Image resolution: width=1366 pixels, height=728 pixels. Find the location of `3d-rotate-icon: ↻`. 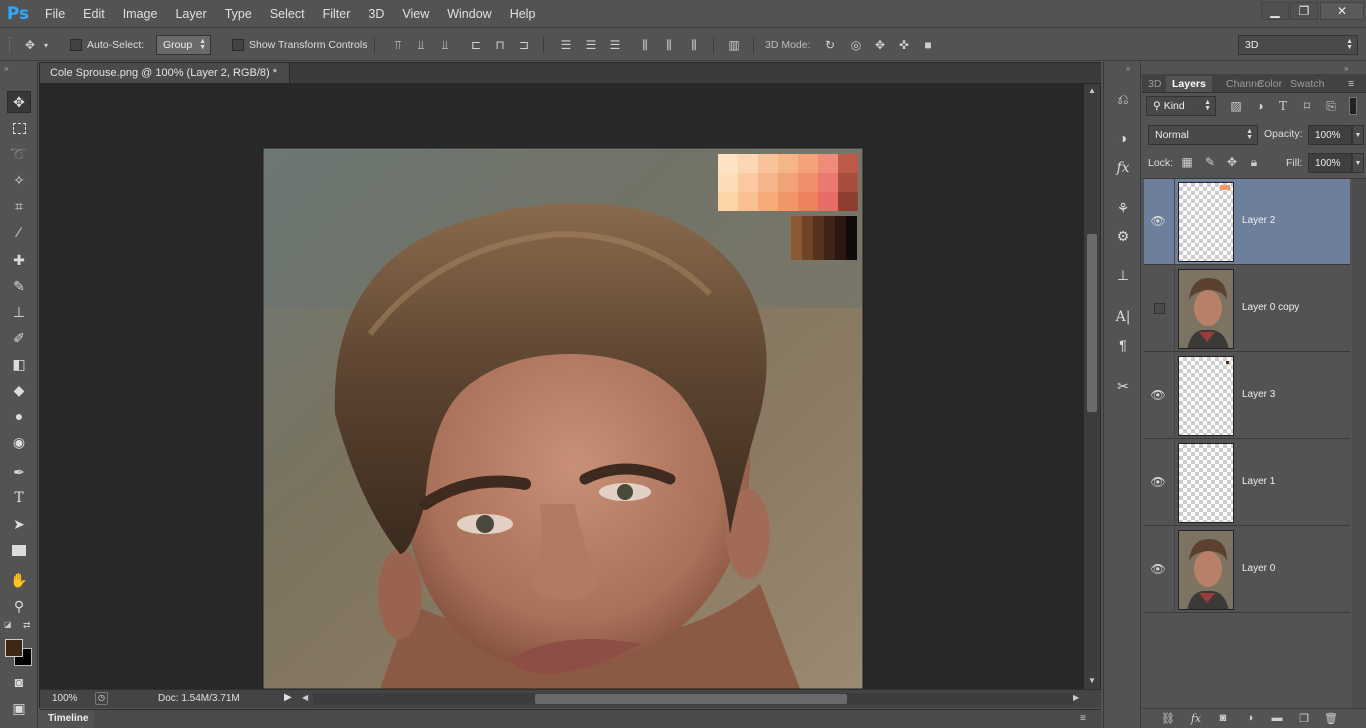

3d-rotate-icon: ↻ is located at coordinates (830, 45).